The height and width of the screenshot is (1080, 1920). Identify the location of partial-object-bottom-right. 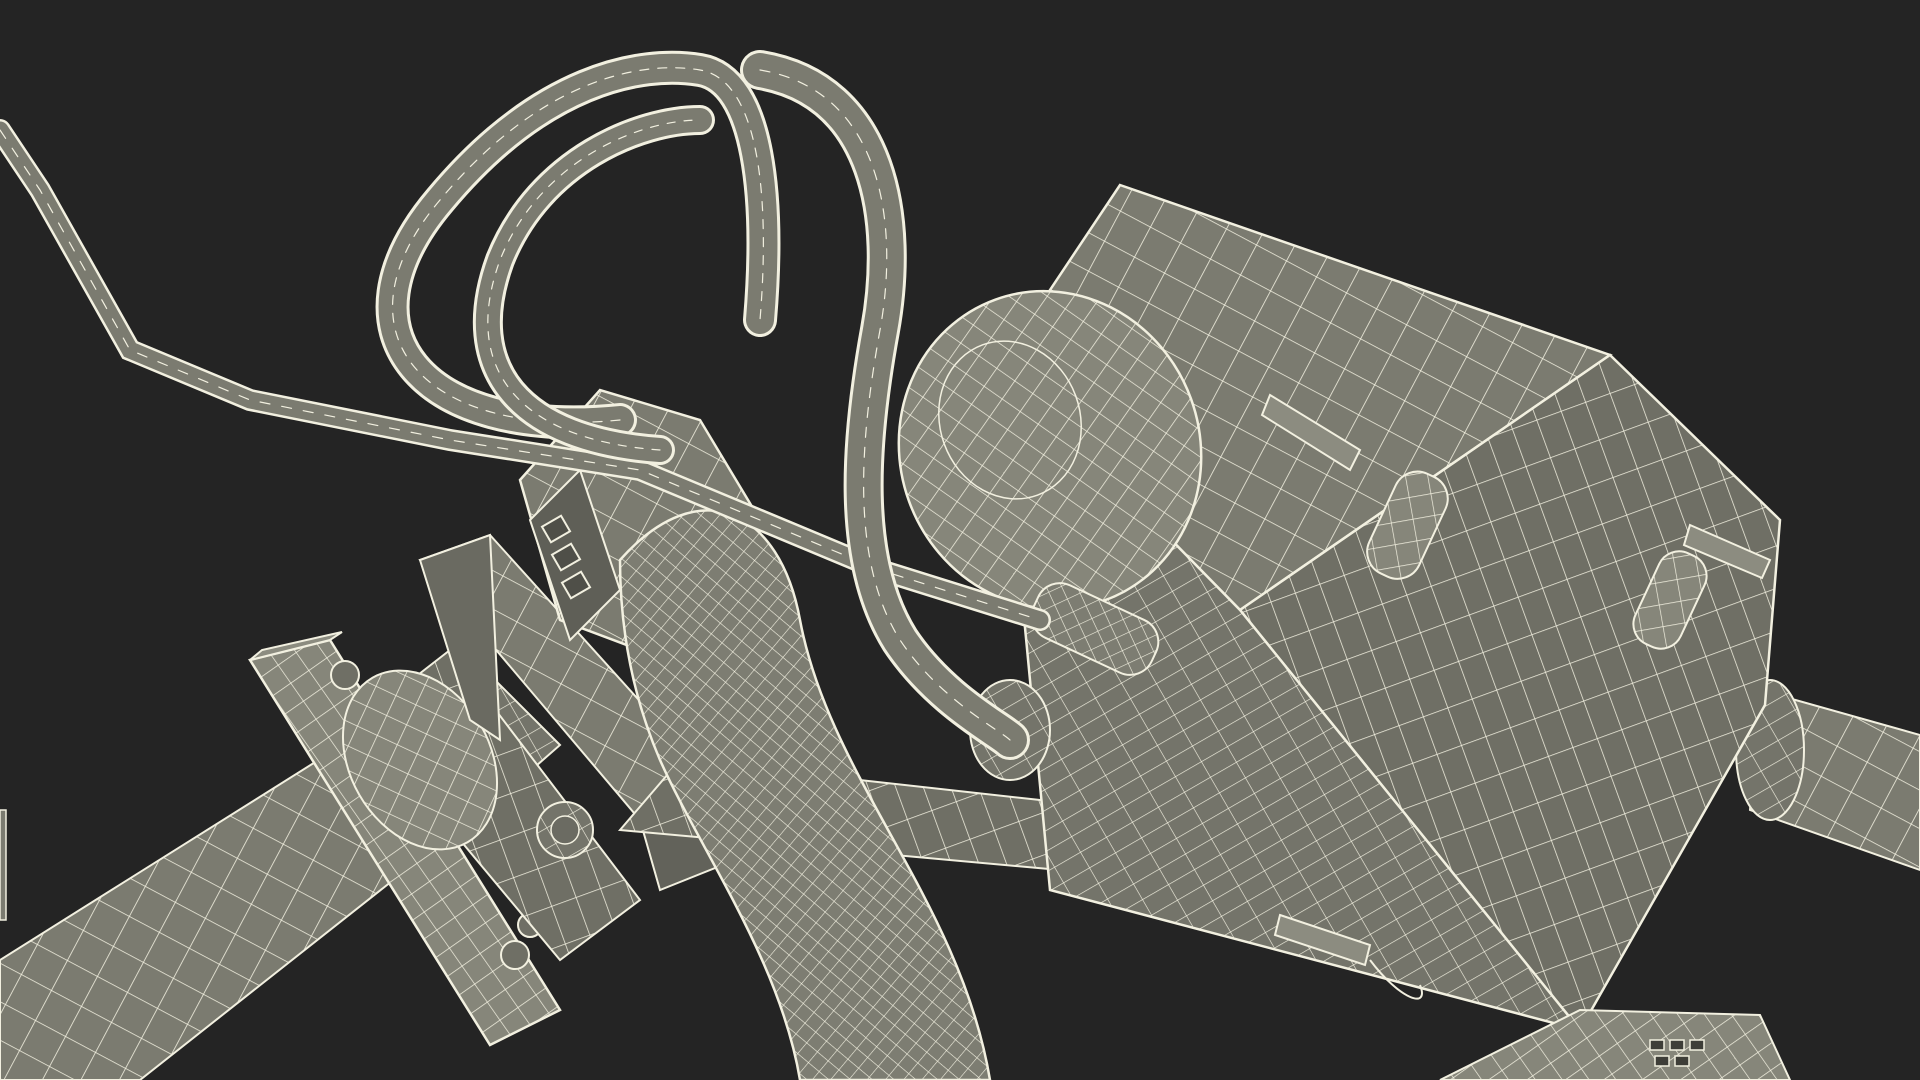
(1615, 1044).